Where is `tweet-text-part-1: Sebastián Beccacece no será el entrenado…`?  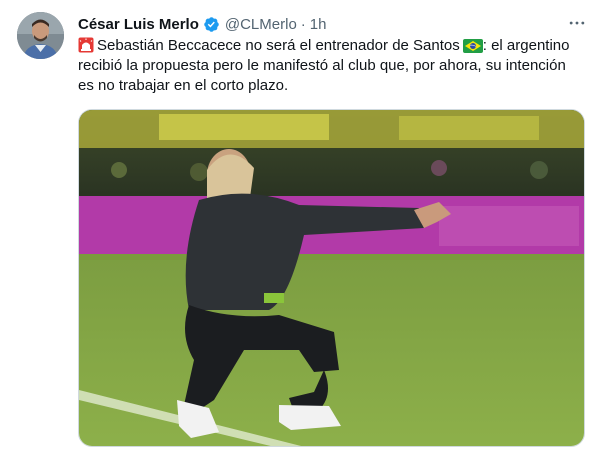 tweet-text-part-1: Sebastián Beccacece no será el entrenado… is located at coordinates (278, 45).